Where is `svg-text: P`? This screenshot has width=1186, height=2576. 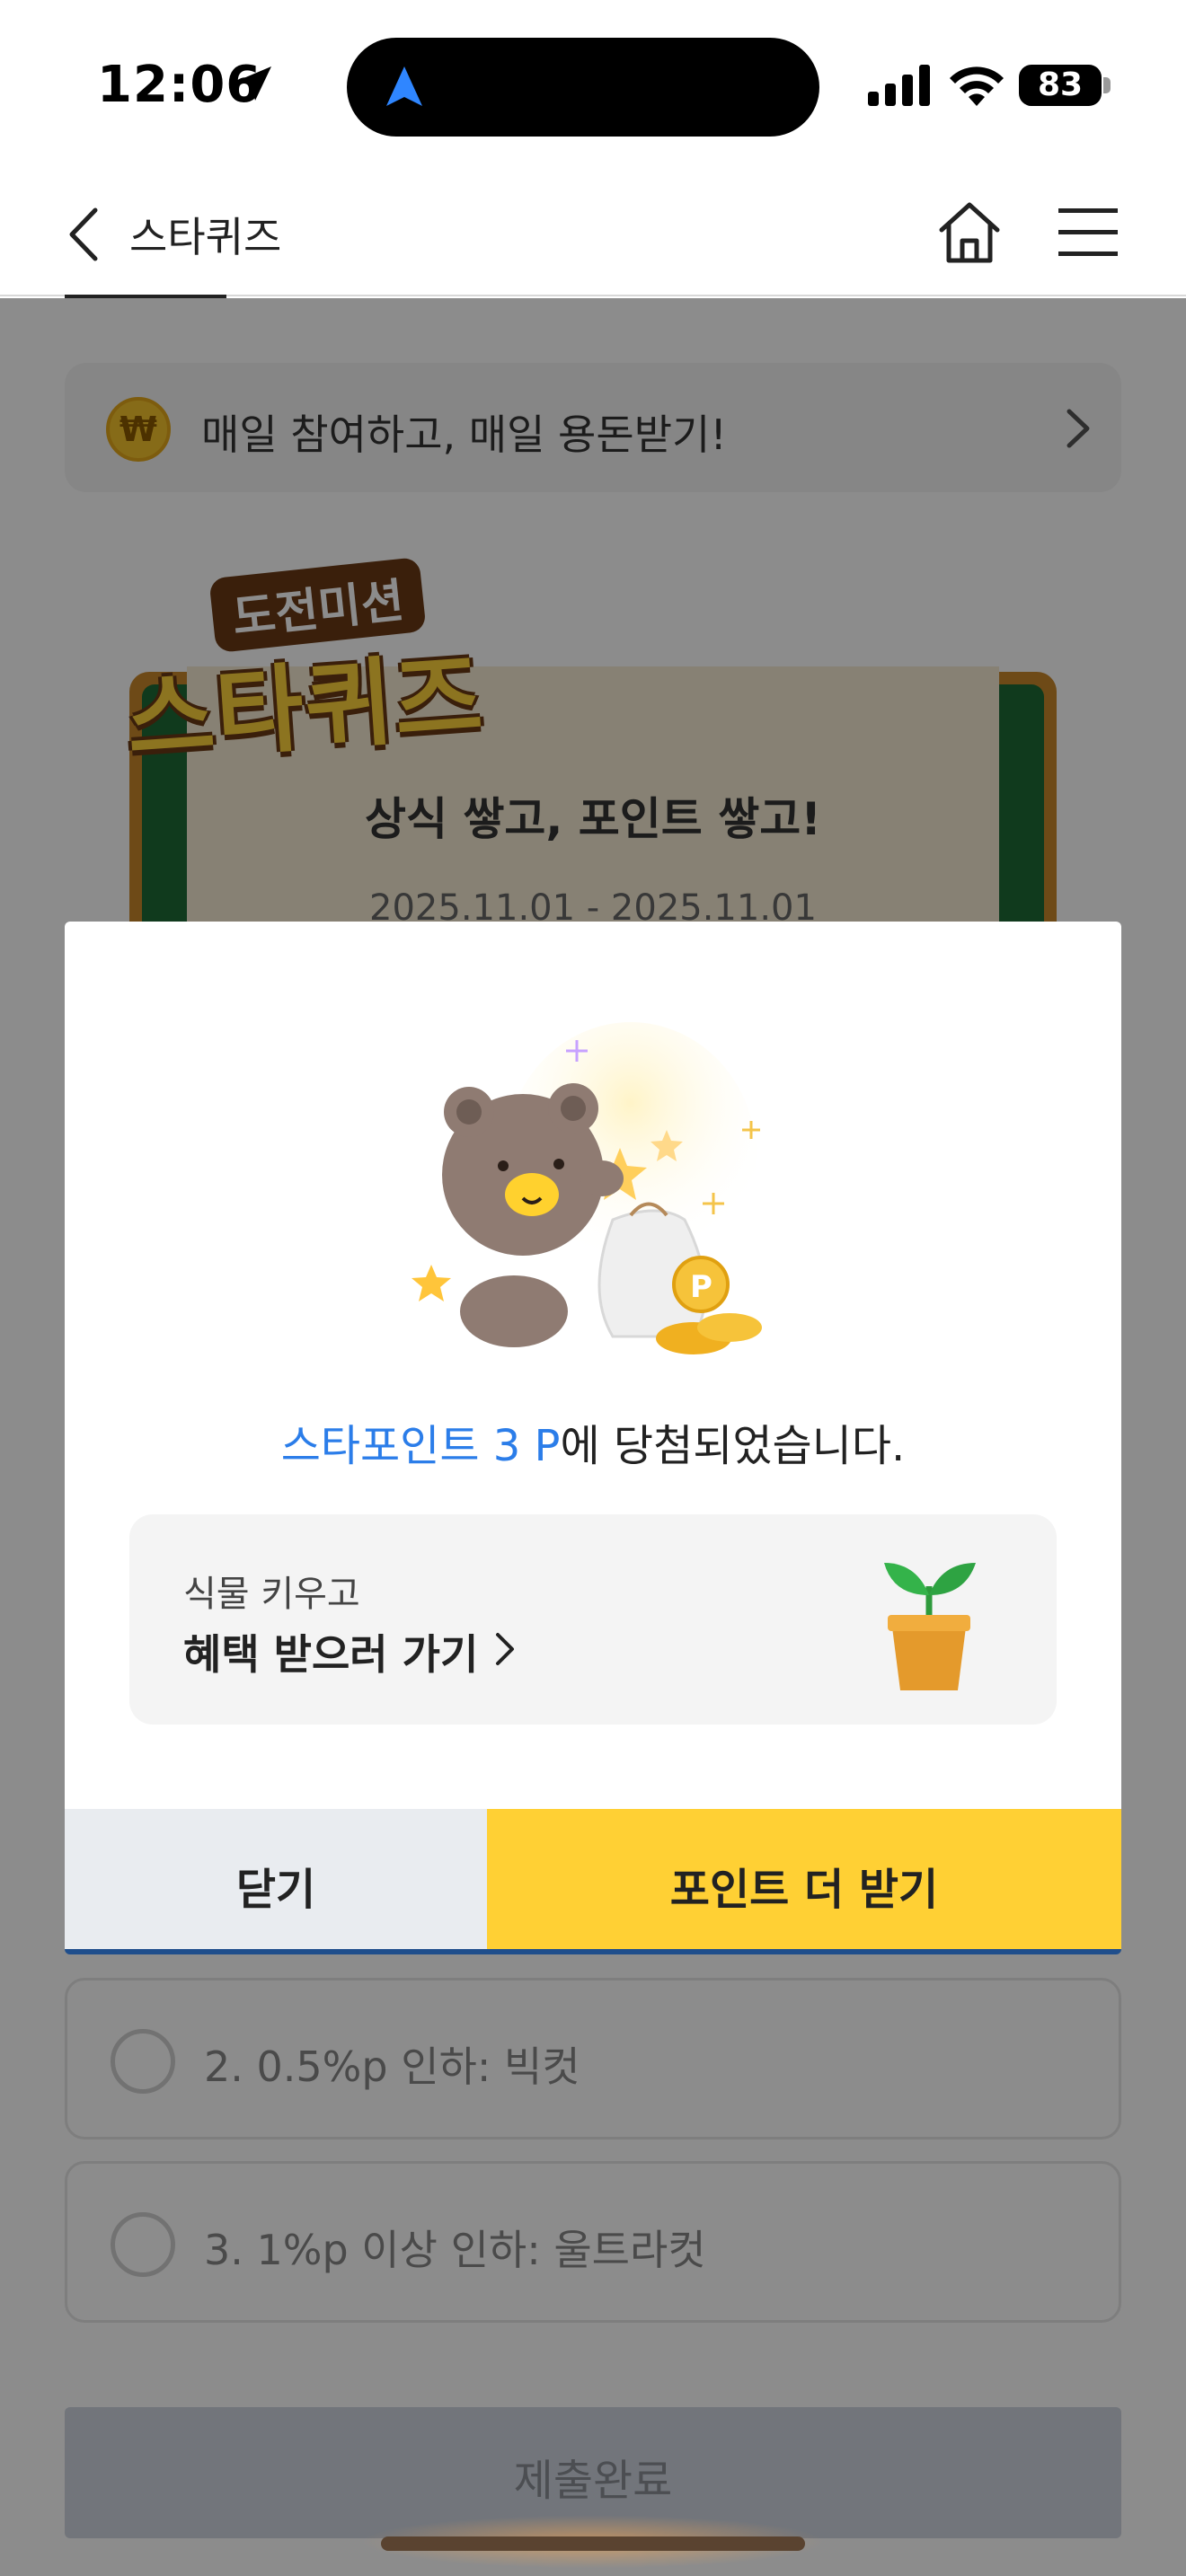
svg-text: P is located at coordinates (701, 1287).